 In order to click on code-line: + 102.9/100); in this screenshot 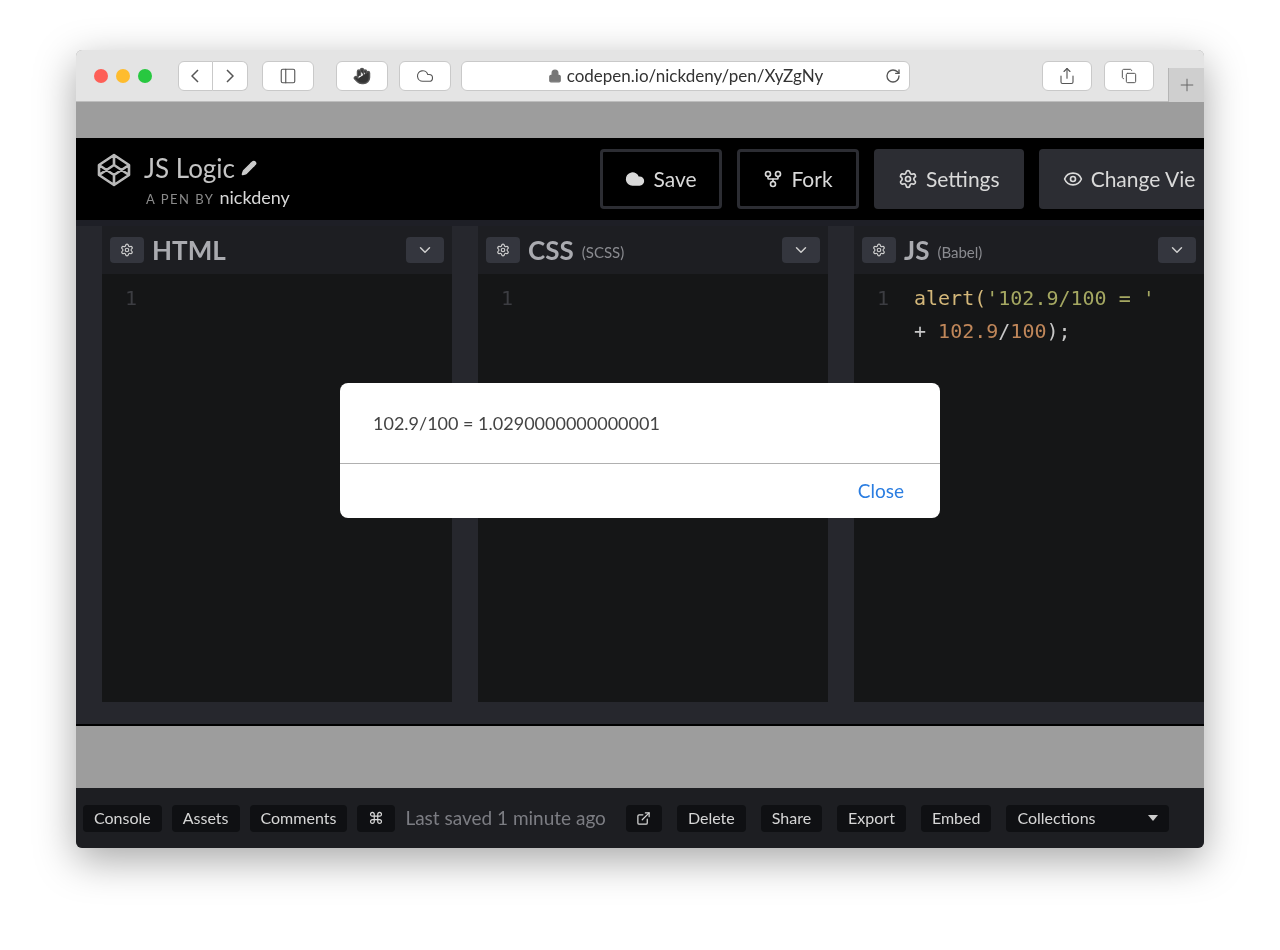, I will do `click(992, 331)`.